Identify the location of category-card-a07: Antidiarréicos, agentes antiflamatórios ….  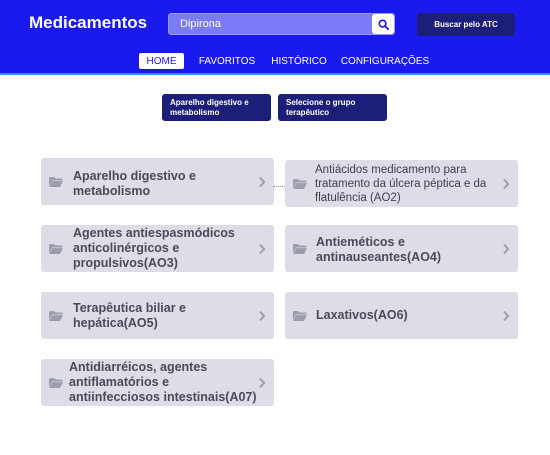
(157, 382).